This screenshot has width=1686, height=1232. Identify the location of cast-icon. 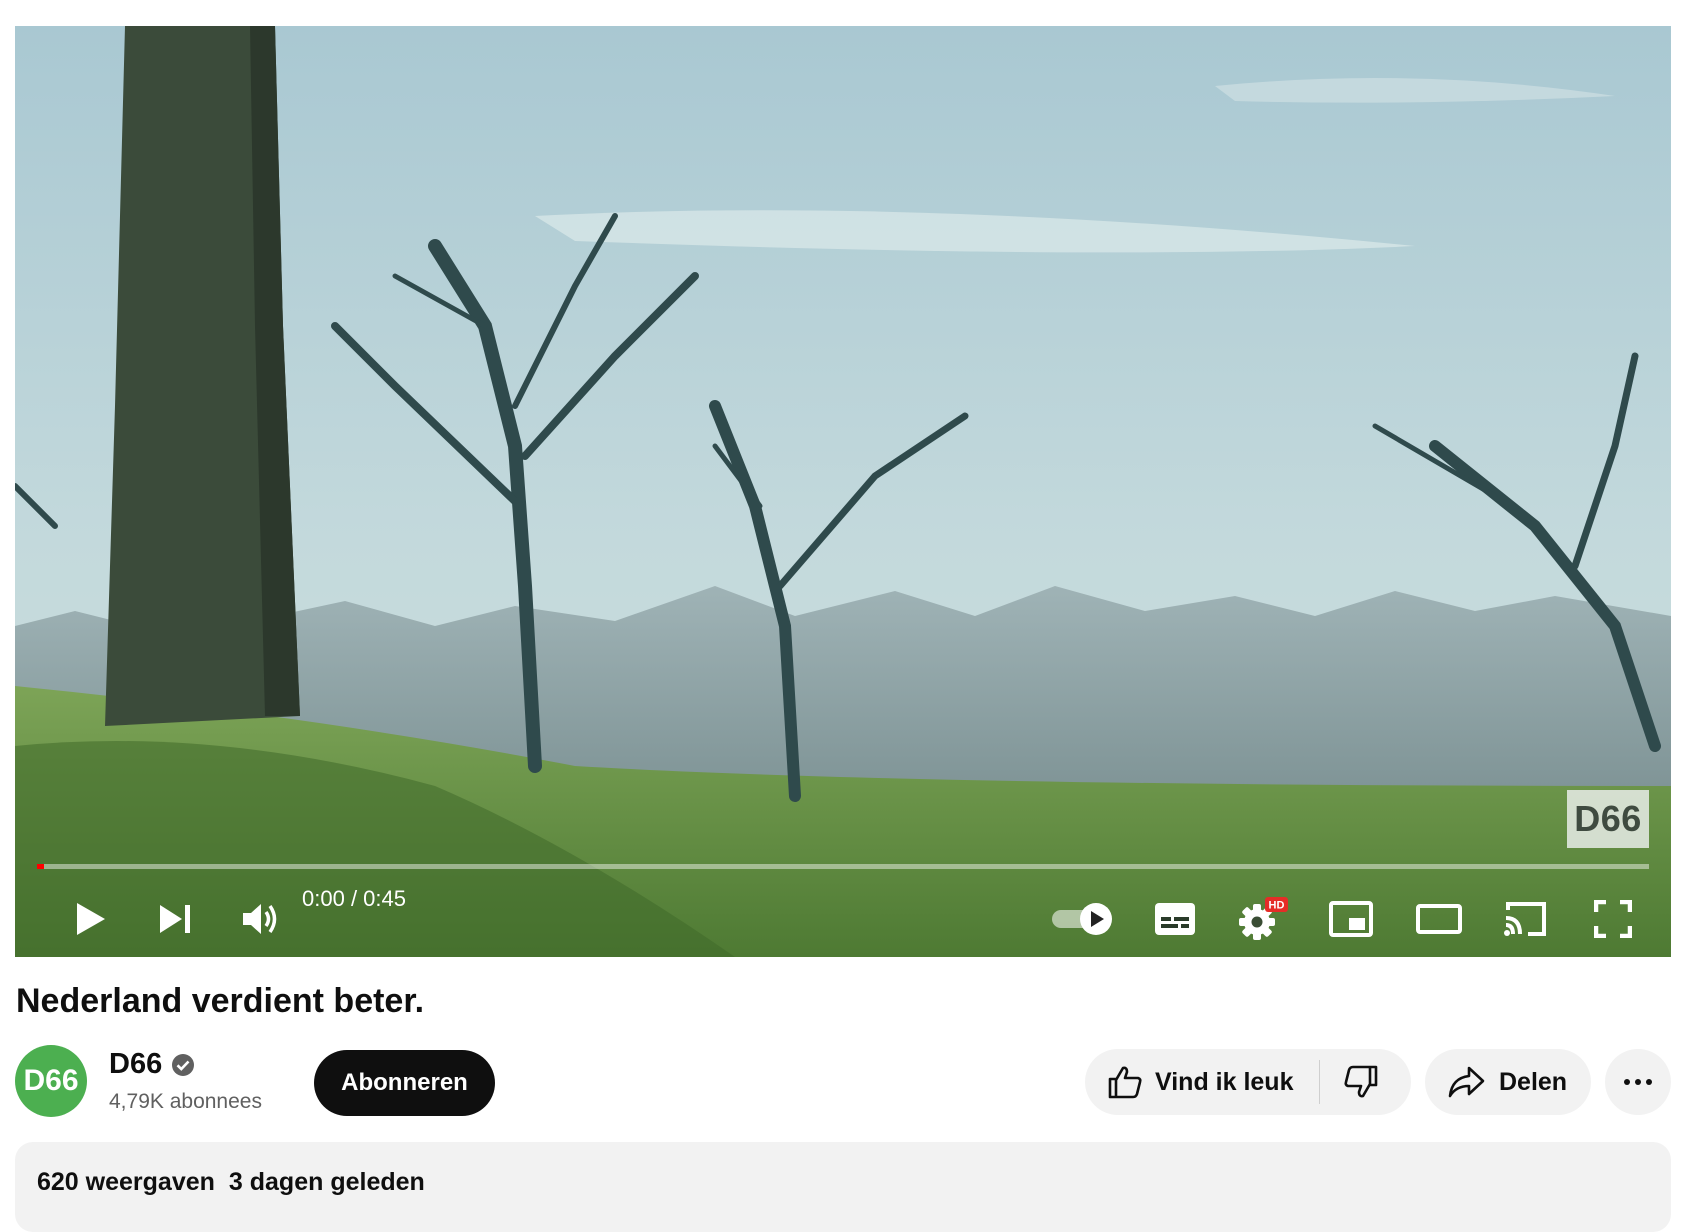
(1525, 919).